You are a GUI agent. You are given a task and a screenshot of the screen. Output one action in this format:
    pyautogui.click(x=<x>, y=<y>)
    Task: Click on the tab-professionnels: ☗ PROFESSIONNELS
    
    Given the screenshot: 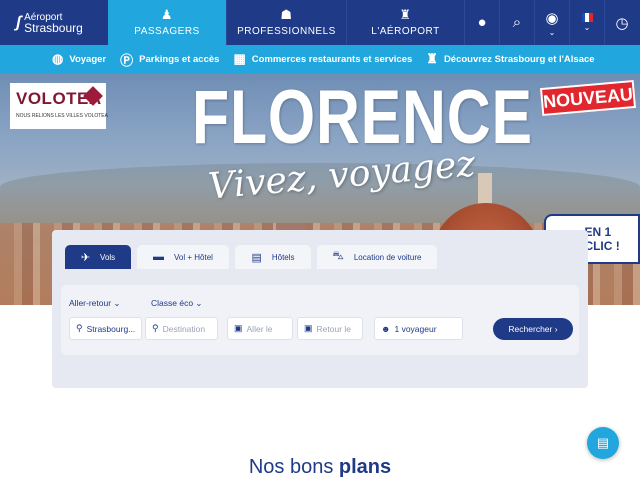 What is the action you would take?
    pyautogui.click(x=286, y=22)
    